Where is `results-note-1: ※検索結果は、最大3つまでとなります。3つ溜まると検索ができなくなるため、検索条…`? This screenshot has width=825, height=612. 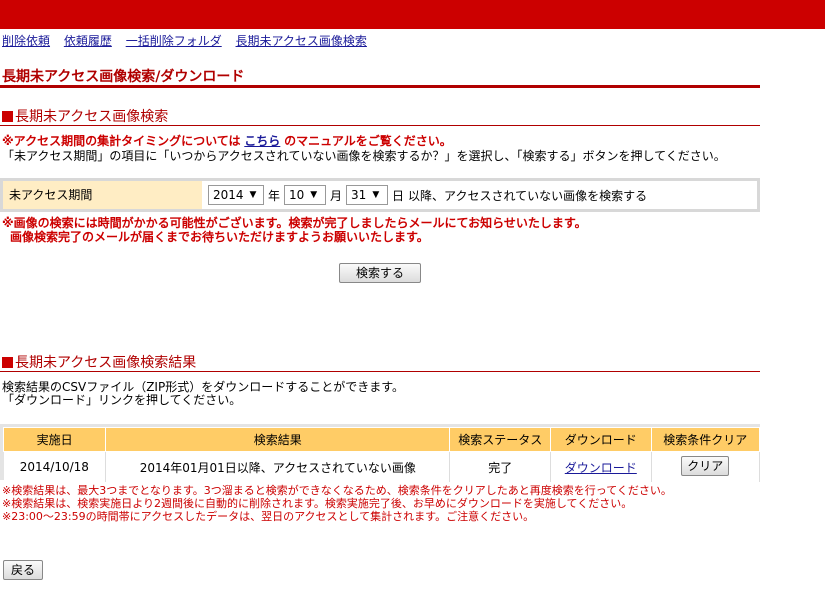
results-note-1: ※検索結果は、最大3つまでとなります。3つ溜まると検索ができなくなるため、検索条… is located at coordinates (337, 490).